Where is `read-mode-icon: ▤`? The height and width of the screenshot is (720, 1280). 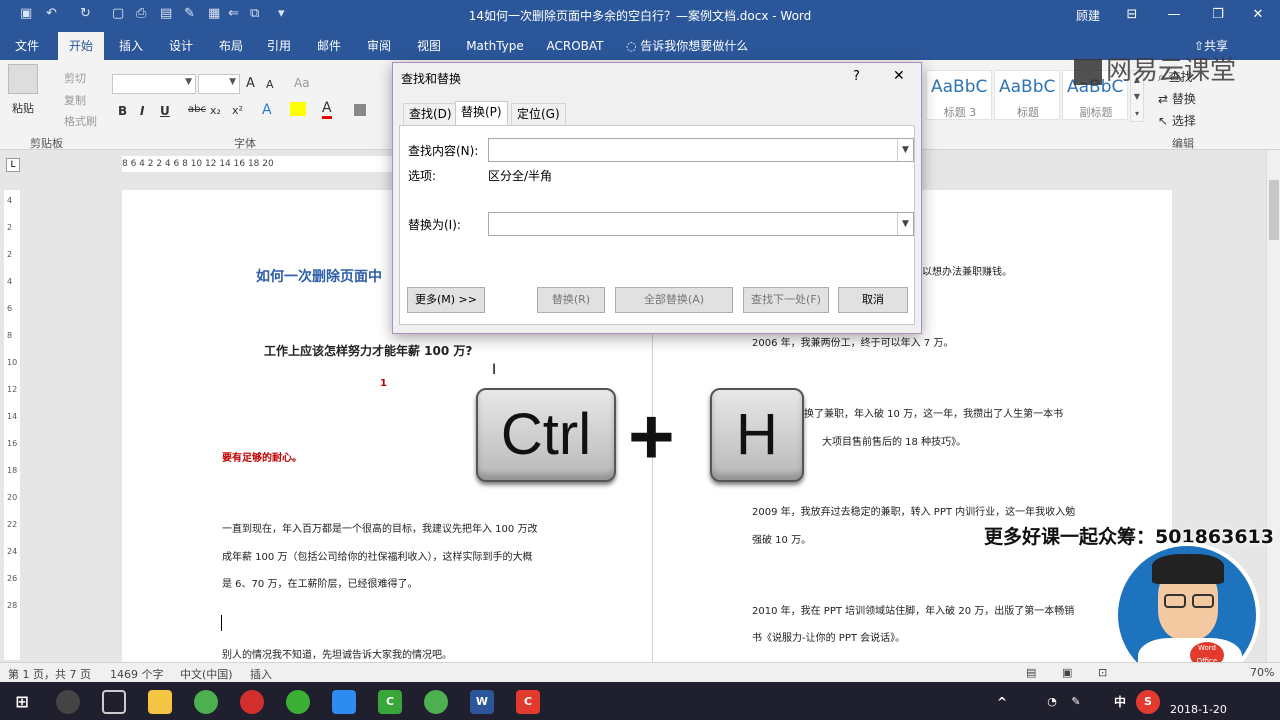 read-mode-icon: ▤ is located at coordinates (1031, 672).